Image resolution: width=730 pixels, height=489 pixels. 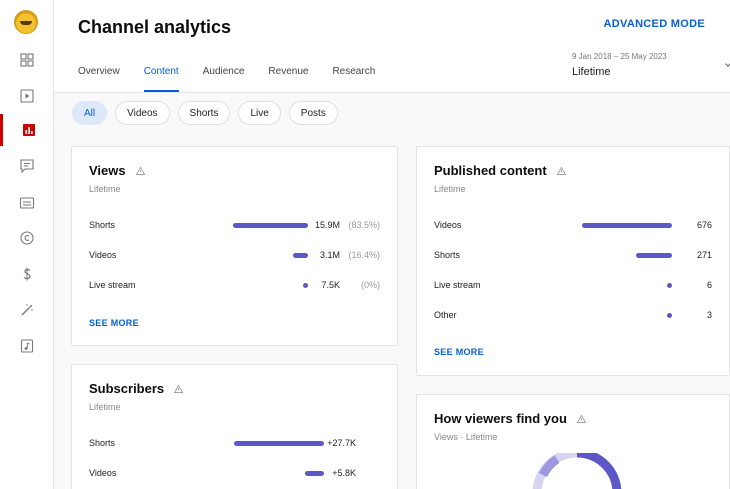 I want to click on tab-content: Content, so click(x=161, y=72).